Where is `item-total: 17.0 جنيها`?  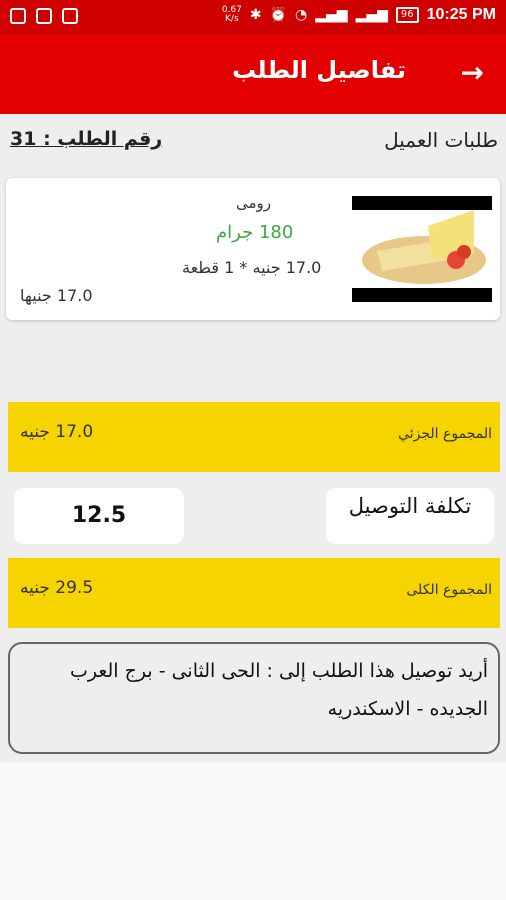
item-total: 17.0 جنيها is located at coordinates (56, 295).